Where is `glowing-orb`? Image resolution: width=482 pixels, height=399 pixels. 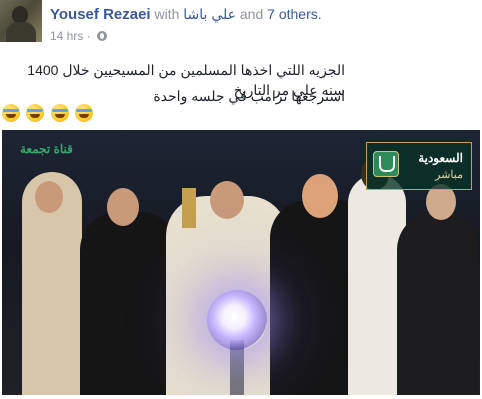
glowing-orb is located at coordinates (237, 320).